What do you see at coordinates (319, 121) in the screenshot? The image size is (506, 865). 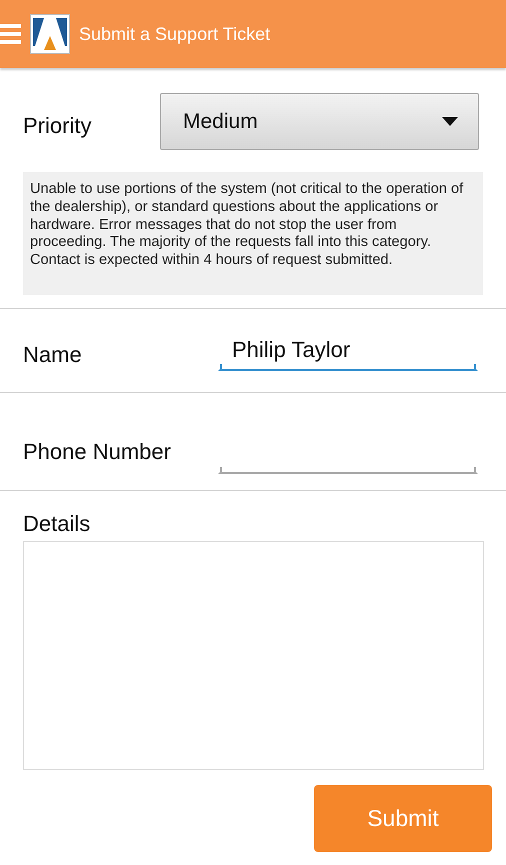 I see `priority-dropdown: Medium` at bounding box center [319, 121].